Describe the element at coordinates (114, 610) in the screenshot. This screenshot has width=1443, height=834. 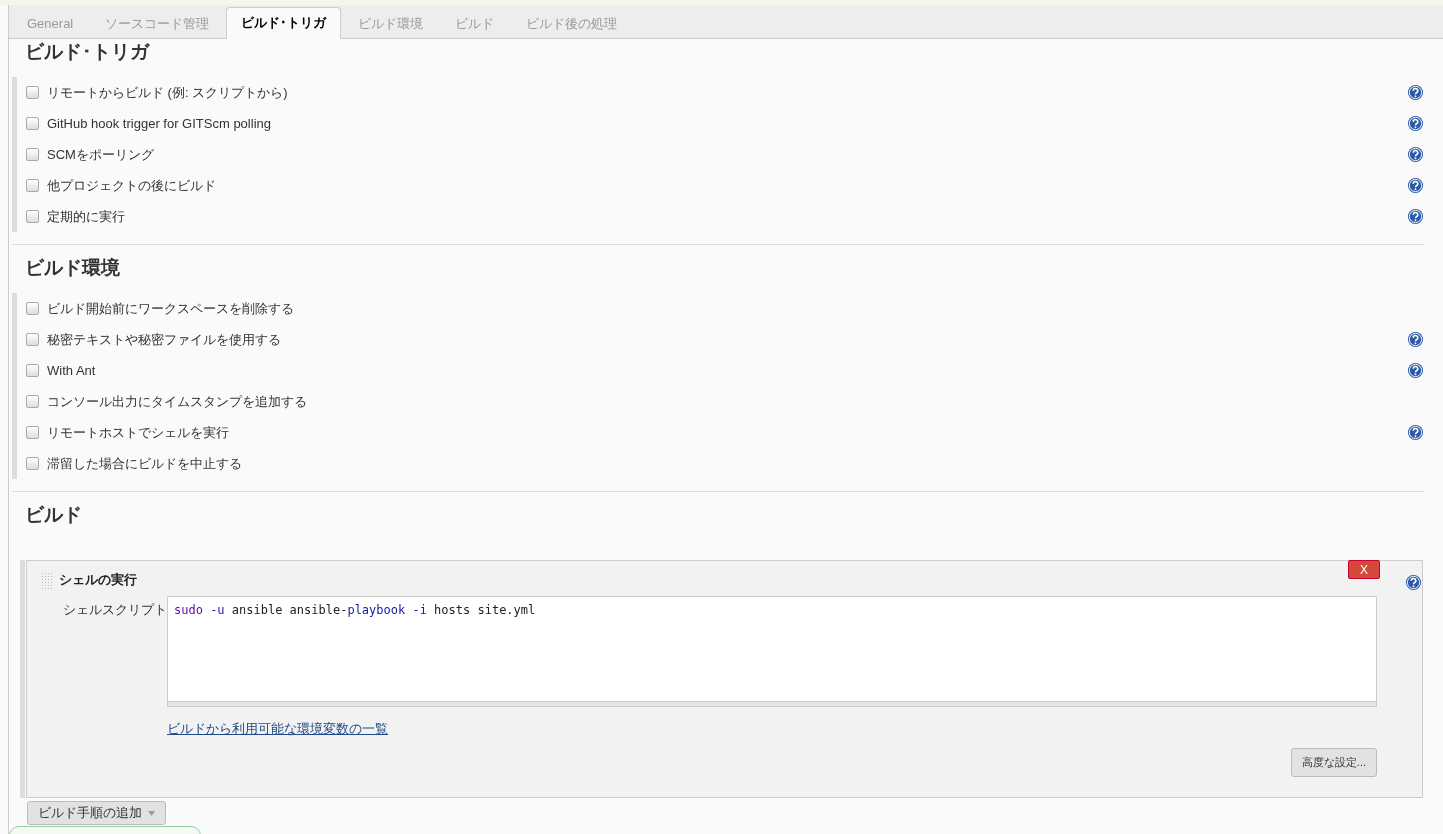
I see `field-label: シェルスクリプト` at that location.